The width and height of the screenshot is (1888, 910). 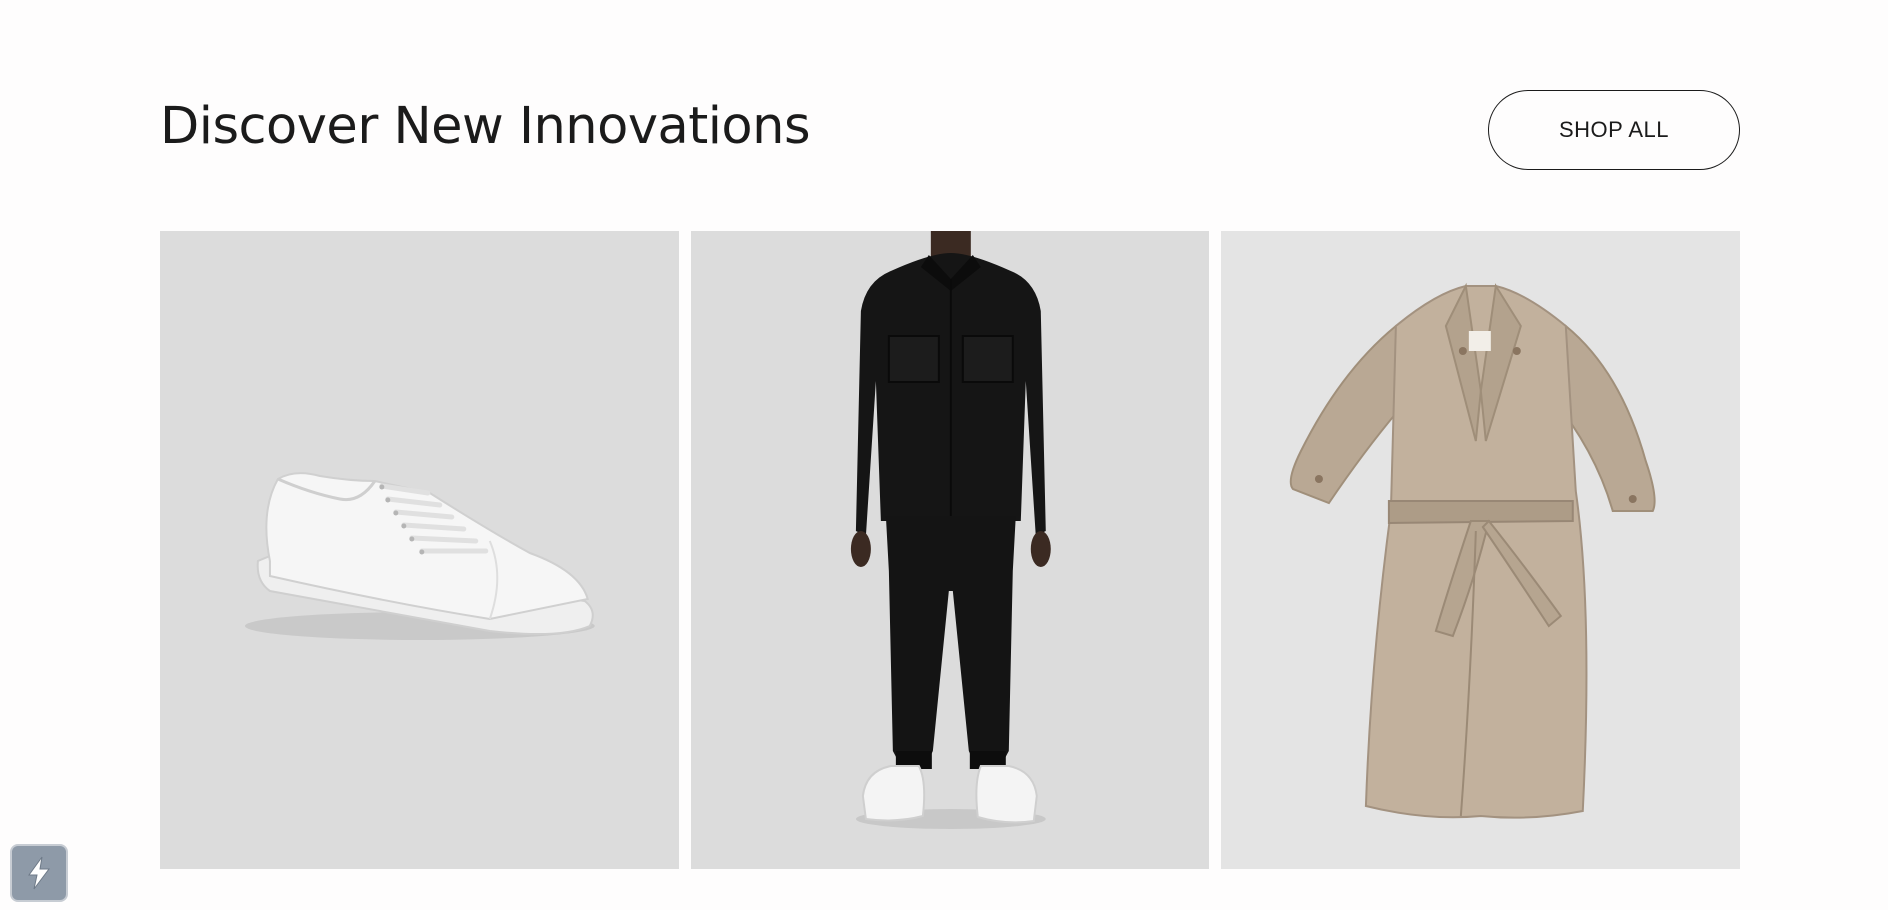 I want to click on menswear-image, so click(x=950, y=530).